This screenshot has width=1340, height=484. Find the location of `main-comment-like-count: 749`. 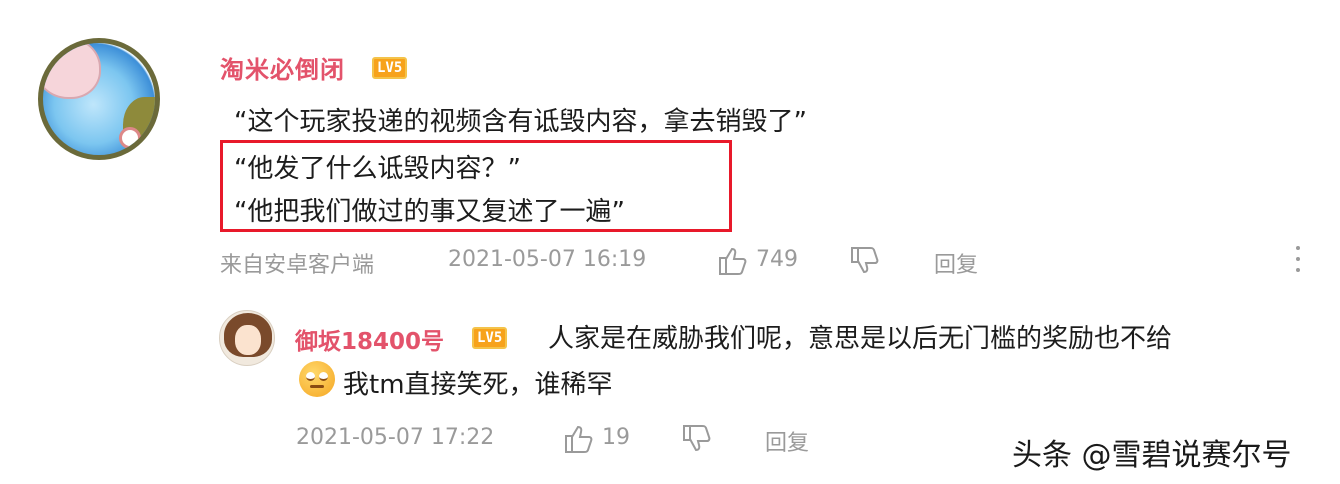

main-comment-like-count: 749 is located at coordinates (777, 259).